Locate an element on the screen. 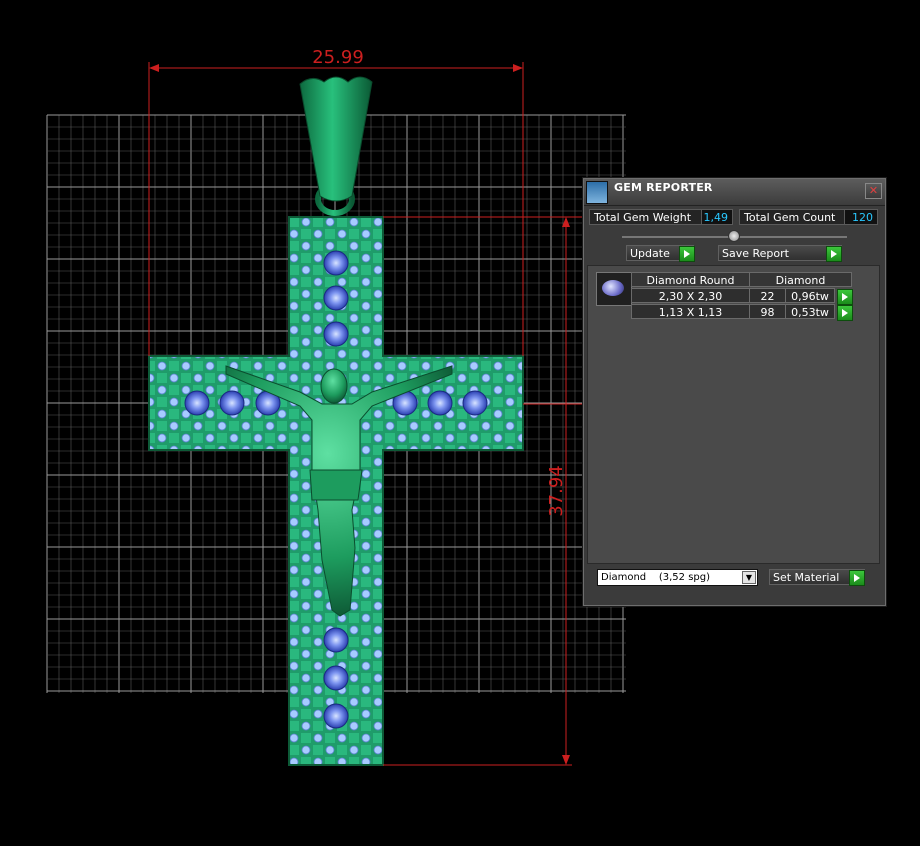 The image size is (920, 846). save-report-play-icon is located at coordinates (834, 254).